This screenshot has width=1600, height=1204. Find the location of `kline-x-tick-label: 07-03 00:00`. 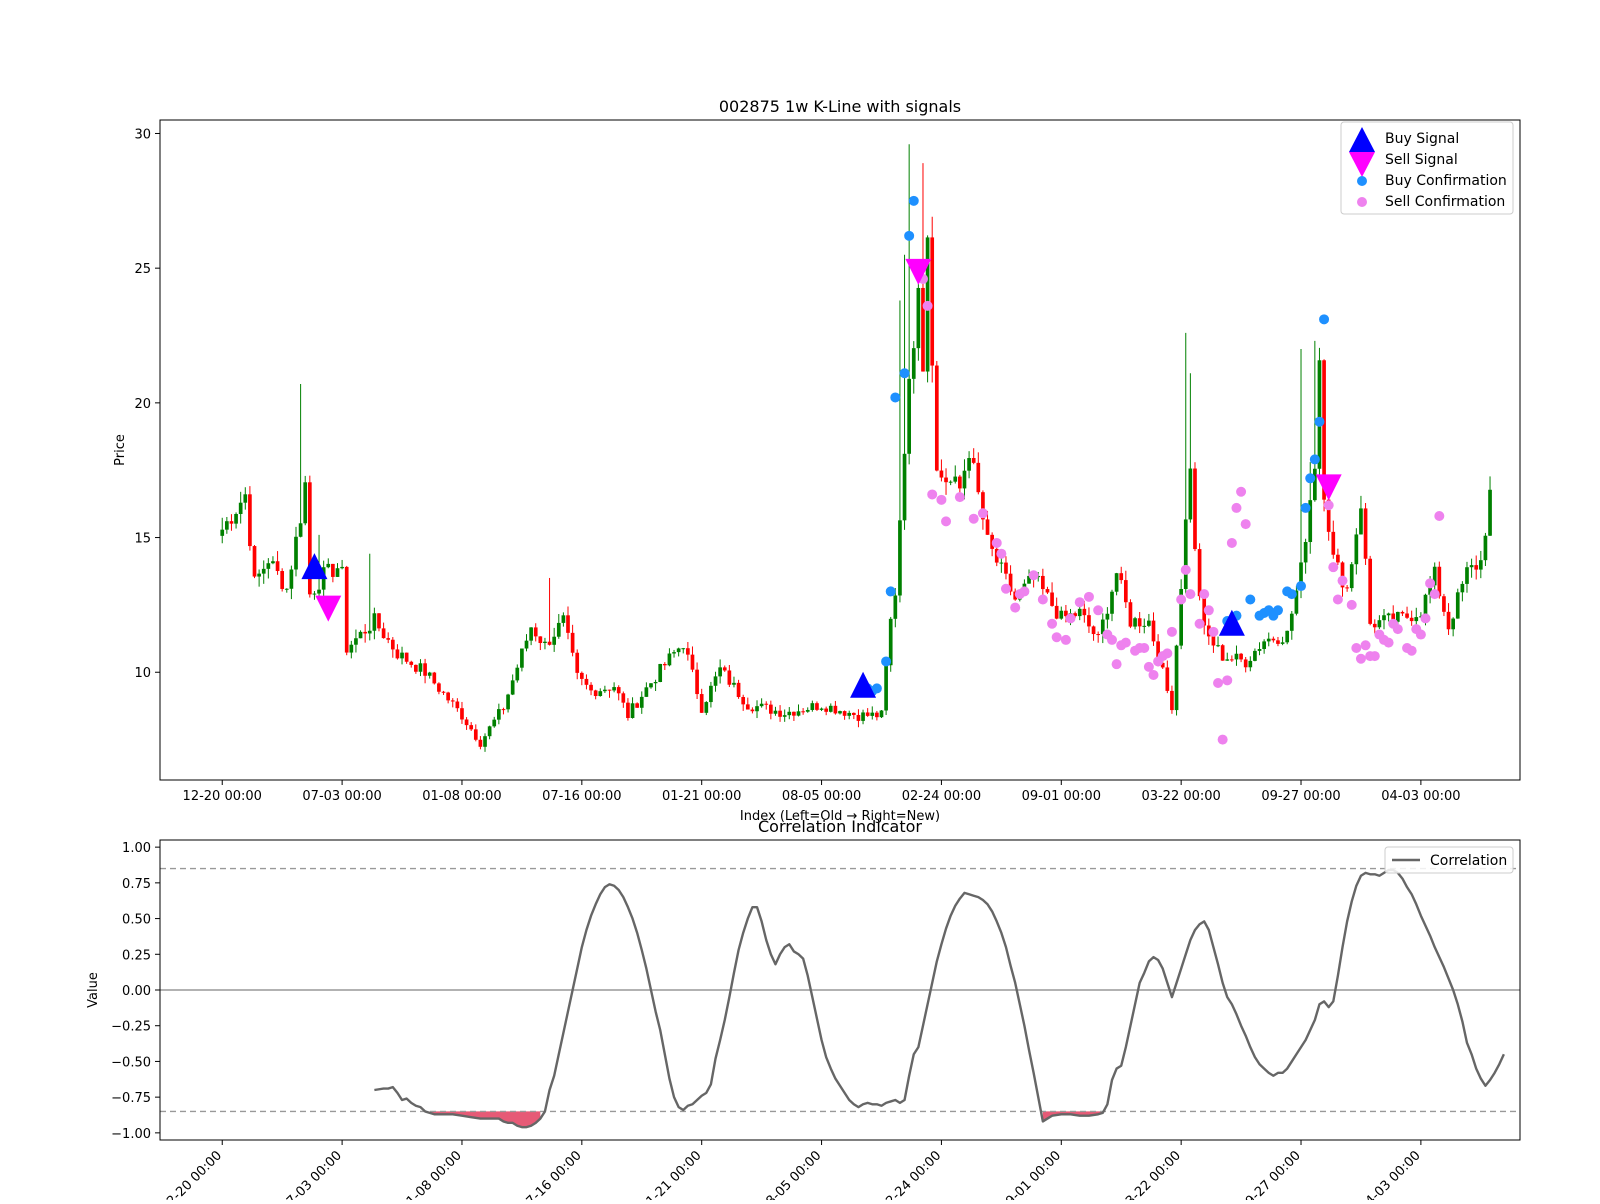

kline-x-tick-label: 07-03 00:00 is located at coordinates (341, 796).